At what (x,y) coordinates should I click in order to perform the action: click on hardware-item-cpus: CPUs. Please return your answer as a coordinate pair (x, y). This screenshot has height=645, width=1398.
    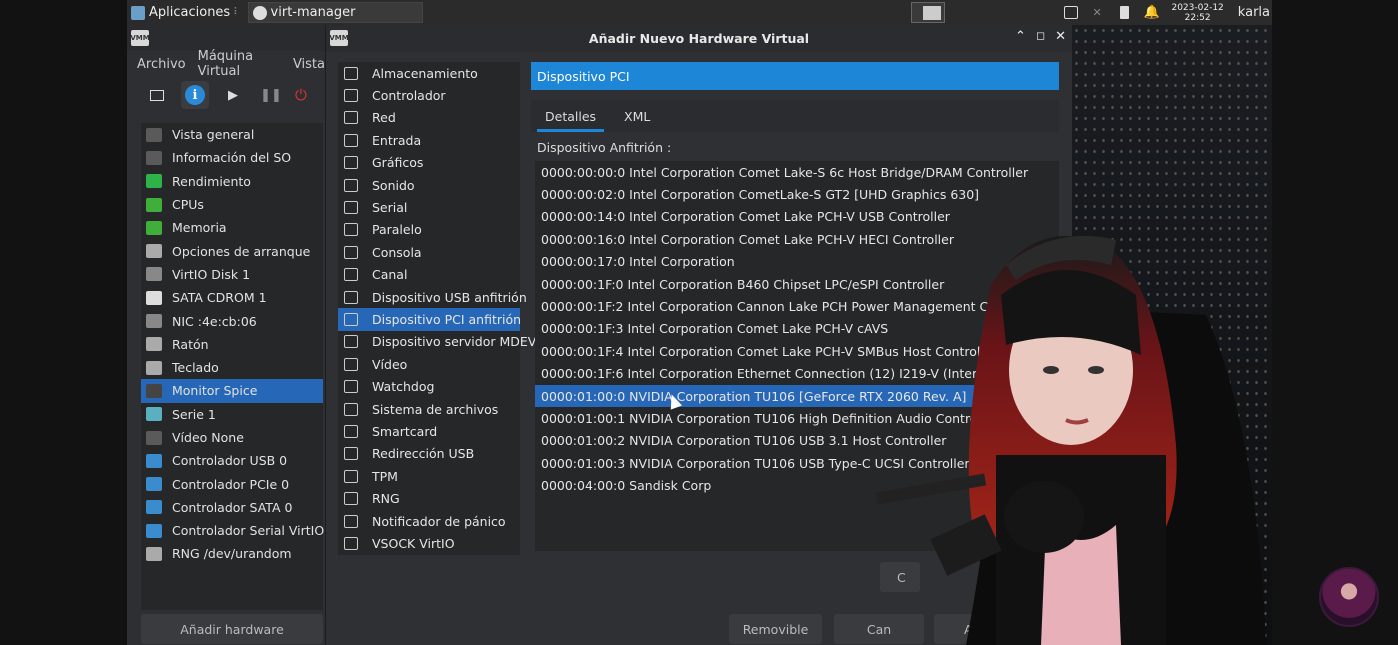
    Looking at the image, I should click on (232, 204).